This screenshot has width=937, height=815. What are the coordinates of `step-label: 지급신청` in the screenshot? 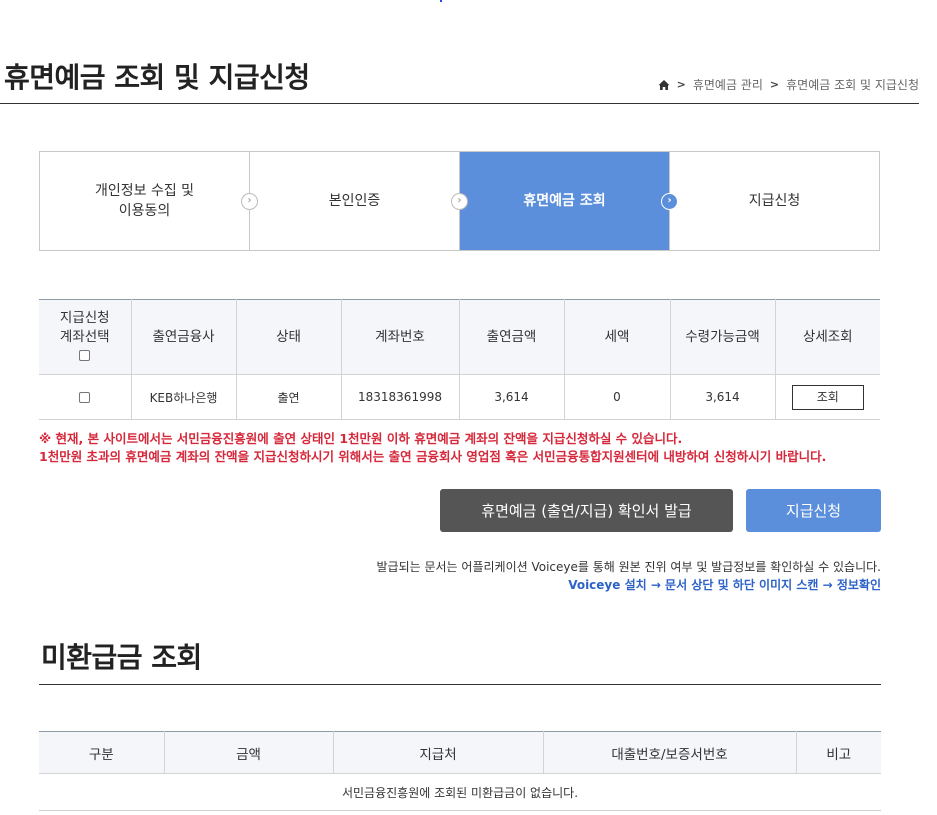 It's located at (774, 200).